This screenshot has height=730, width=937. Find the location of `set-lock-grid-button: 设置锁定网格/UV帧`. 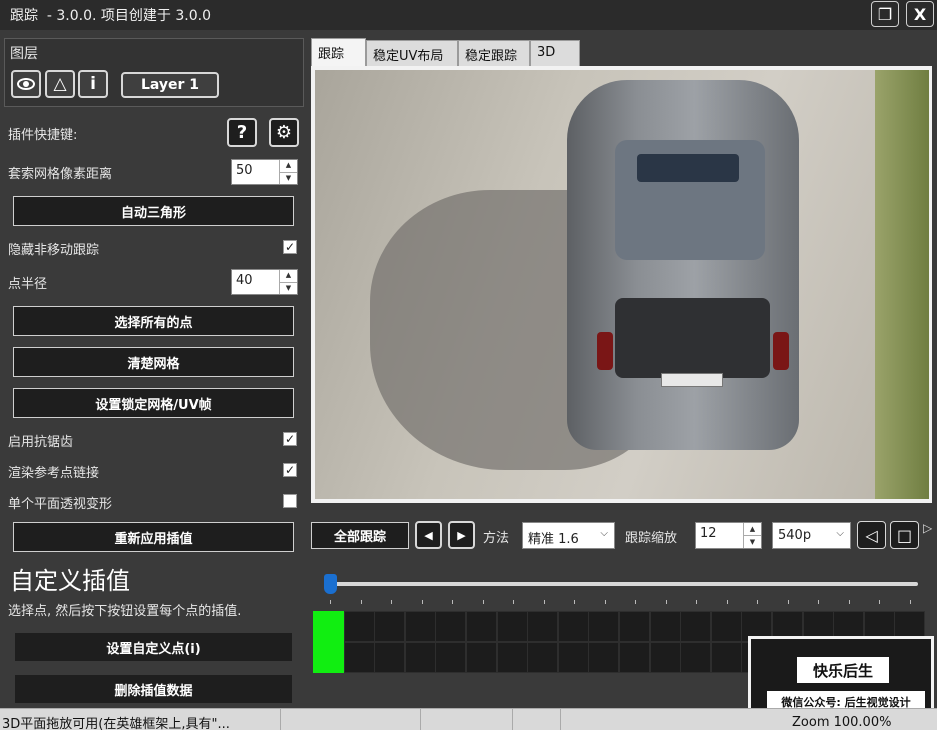

set-lock-grid-button: 设置锁定网格/UV帧 is located at coordinates (153, 403).